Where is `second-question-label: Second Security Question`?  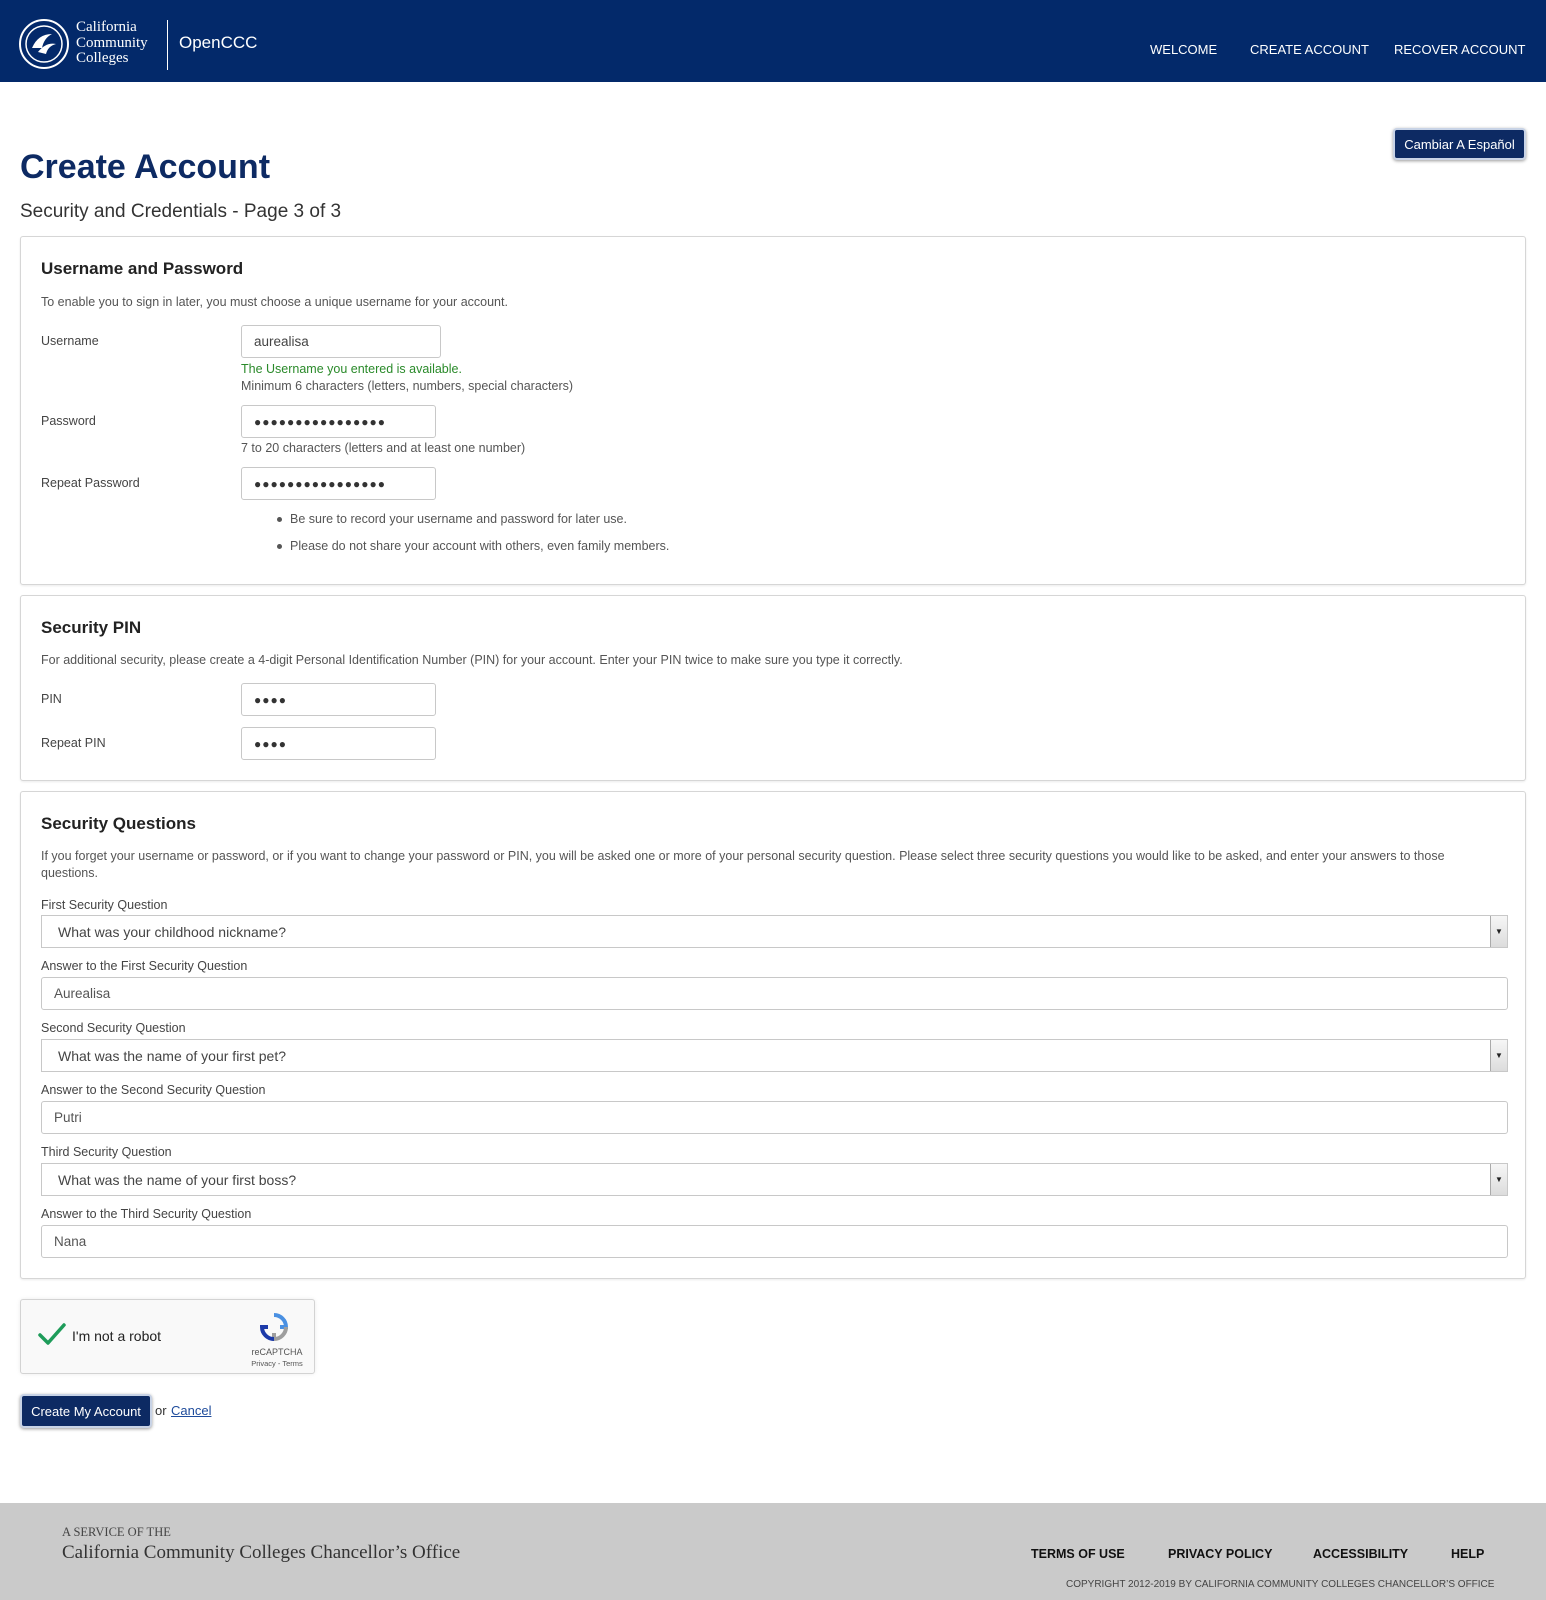 second-question-label: Second Security Question is located at coordinates (113, 1028).